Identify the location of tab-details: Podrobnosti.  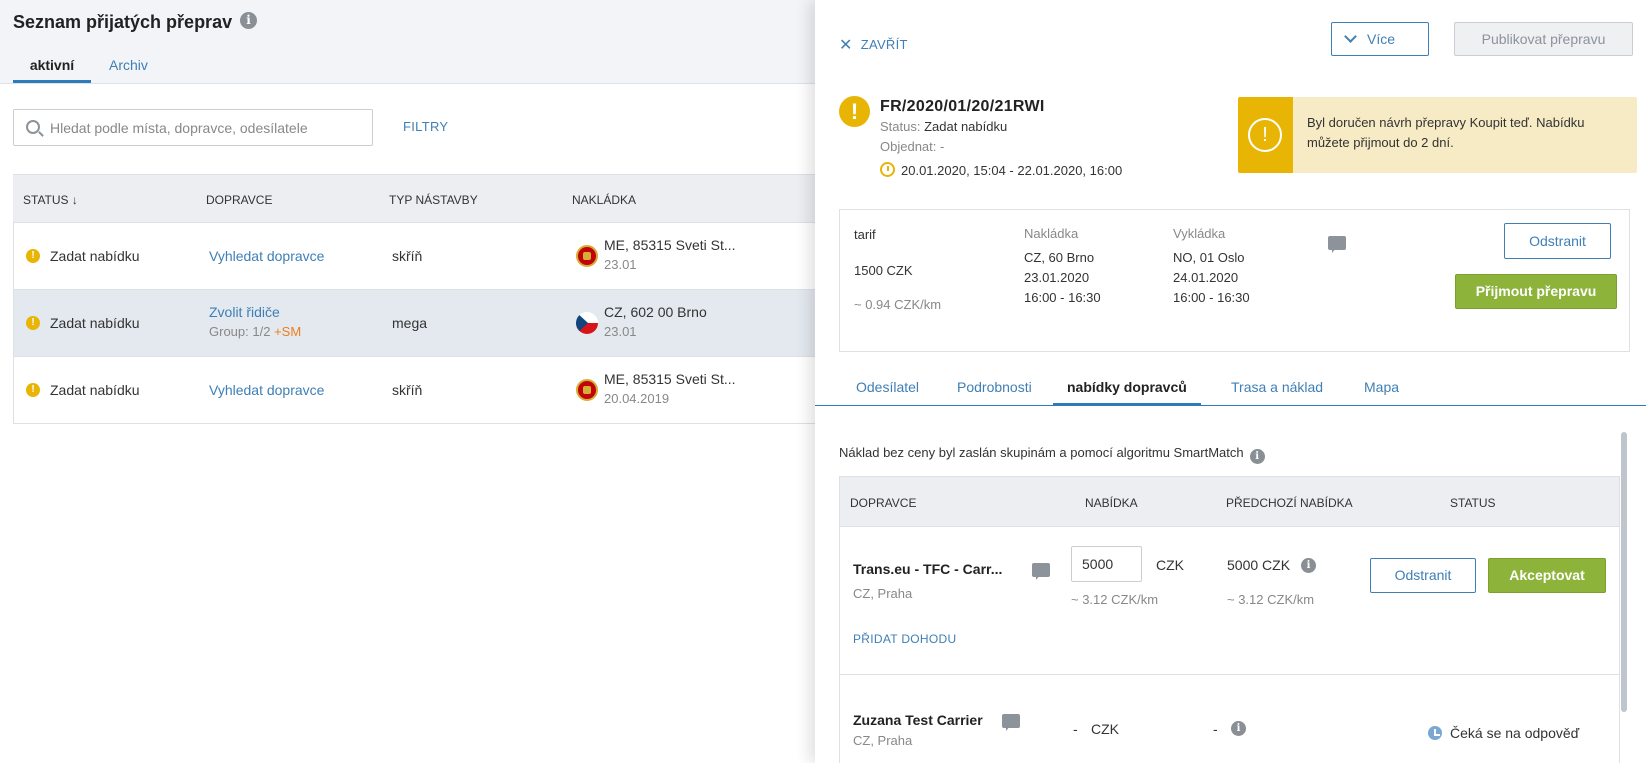
(994, 387).